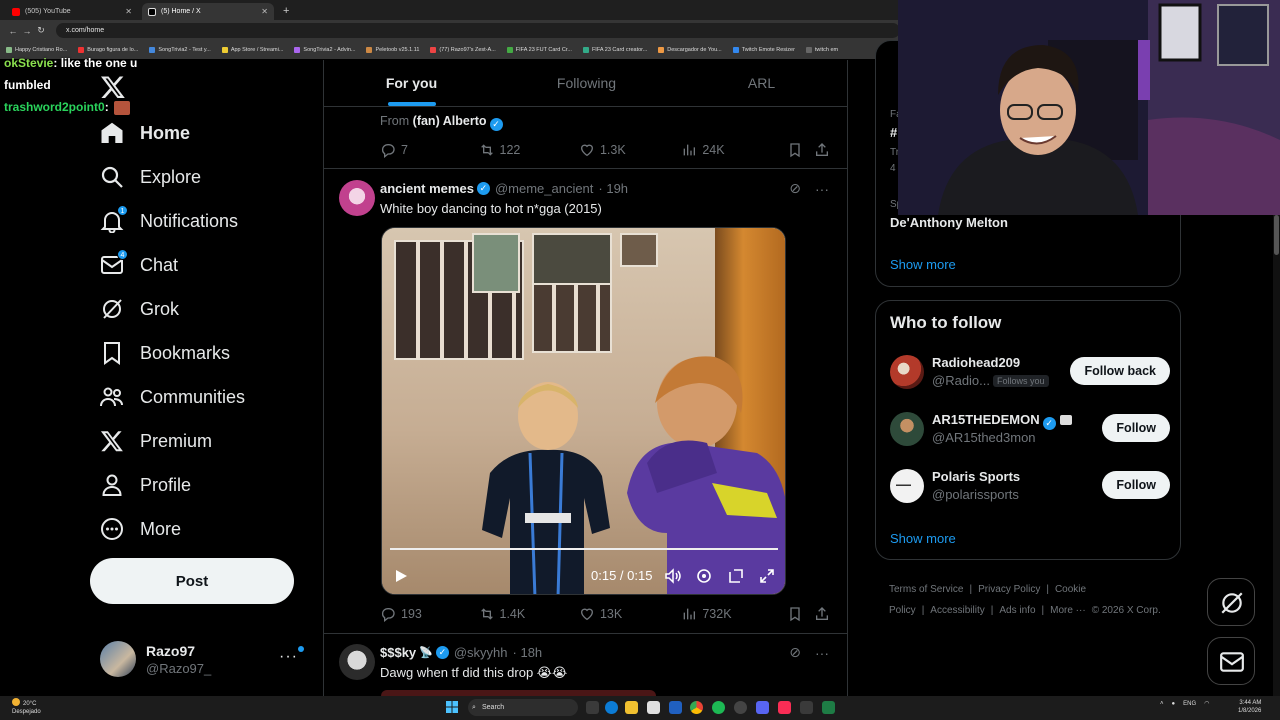 The height and width of the screenshot is (720, 1280). Describe the element at coordinates (1068, 610) in the screenshot. I see `footer-link: More ···` at that location.